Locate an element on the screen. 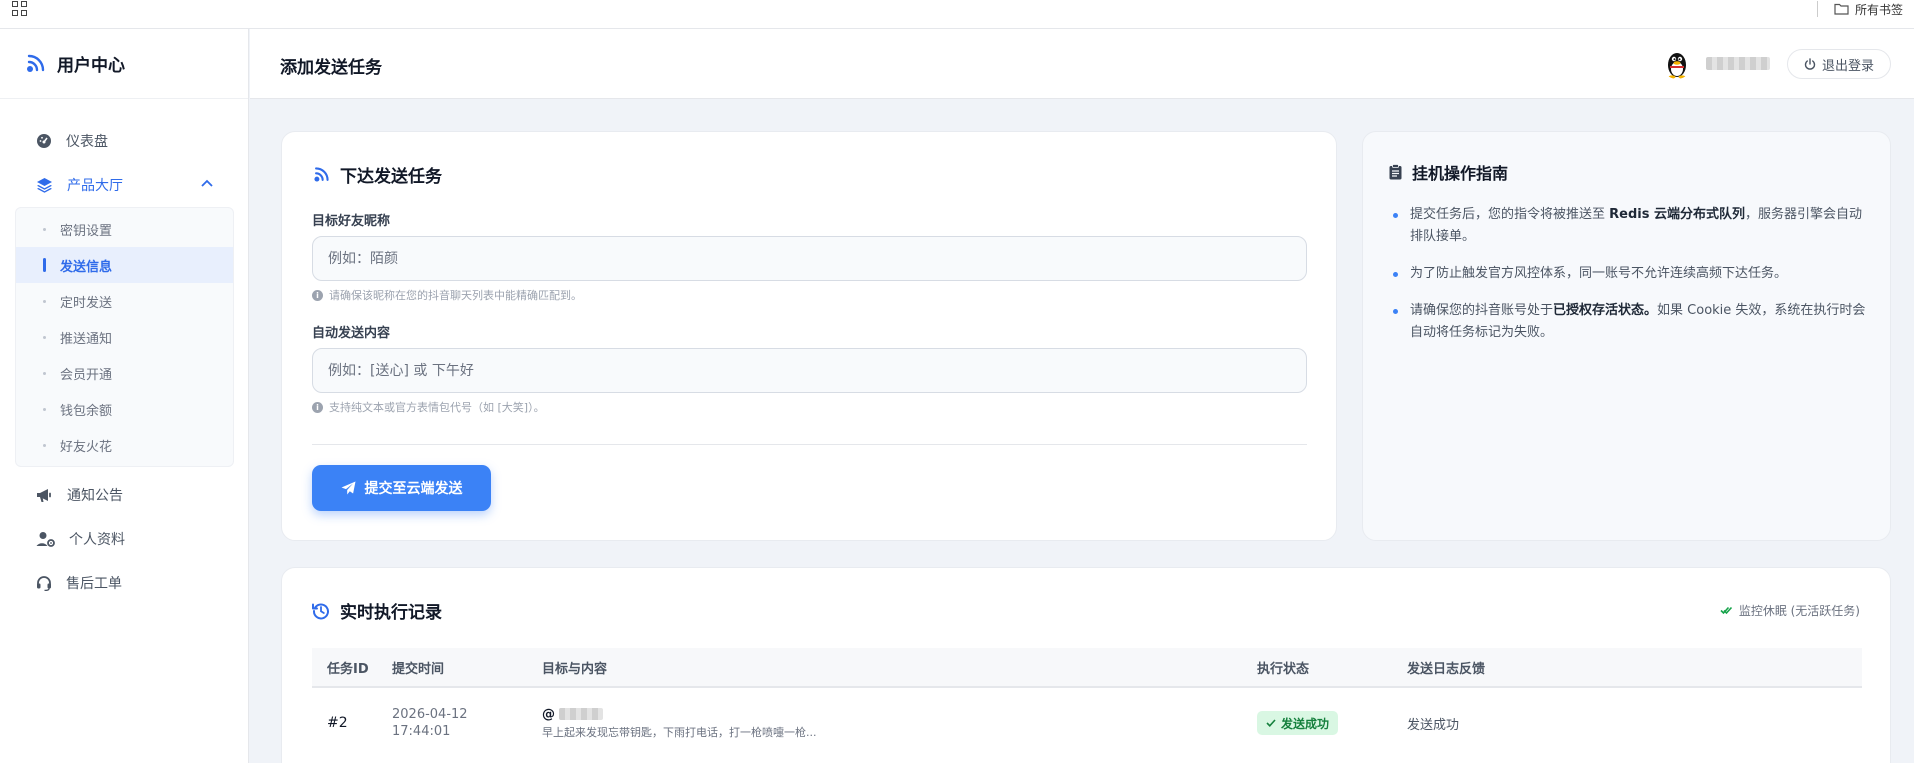 The width and height of the screenshot is (1914, 763). target-line: @ is located at coordinates (899, 714).